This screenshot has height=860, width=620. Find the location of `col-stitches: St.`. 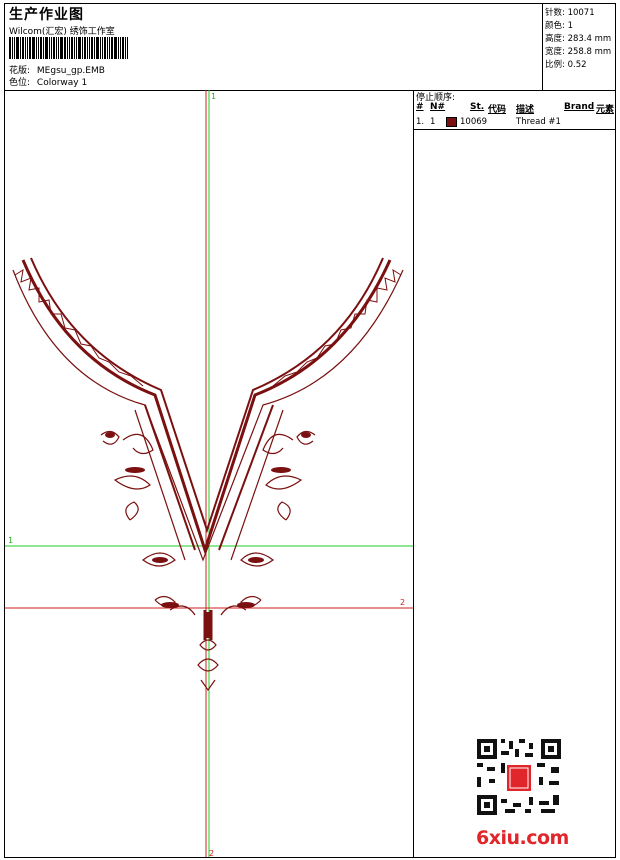

col-stitches: St. is located at coordinates (477, 107).